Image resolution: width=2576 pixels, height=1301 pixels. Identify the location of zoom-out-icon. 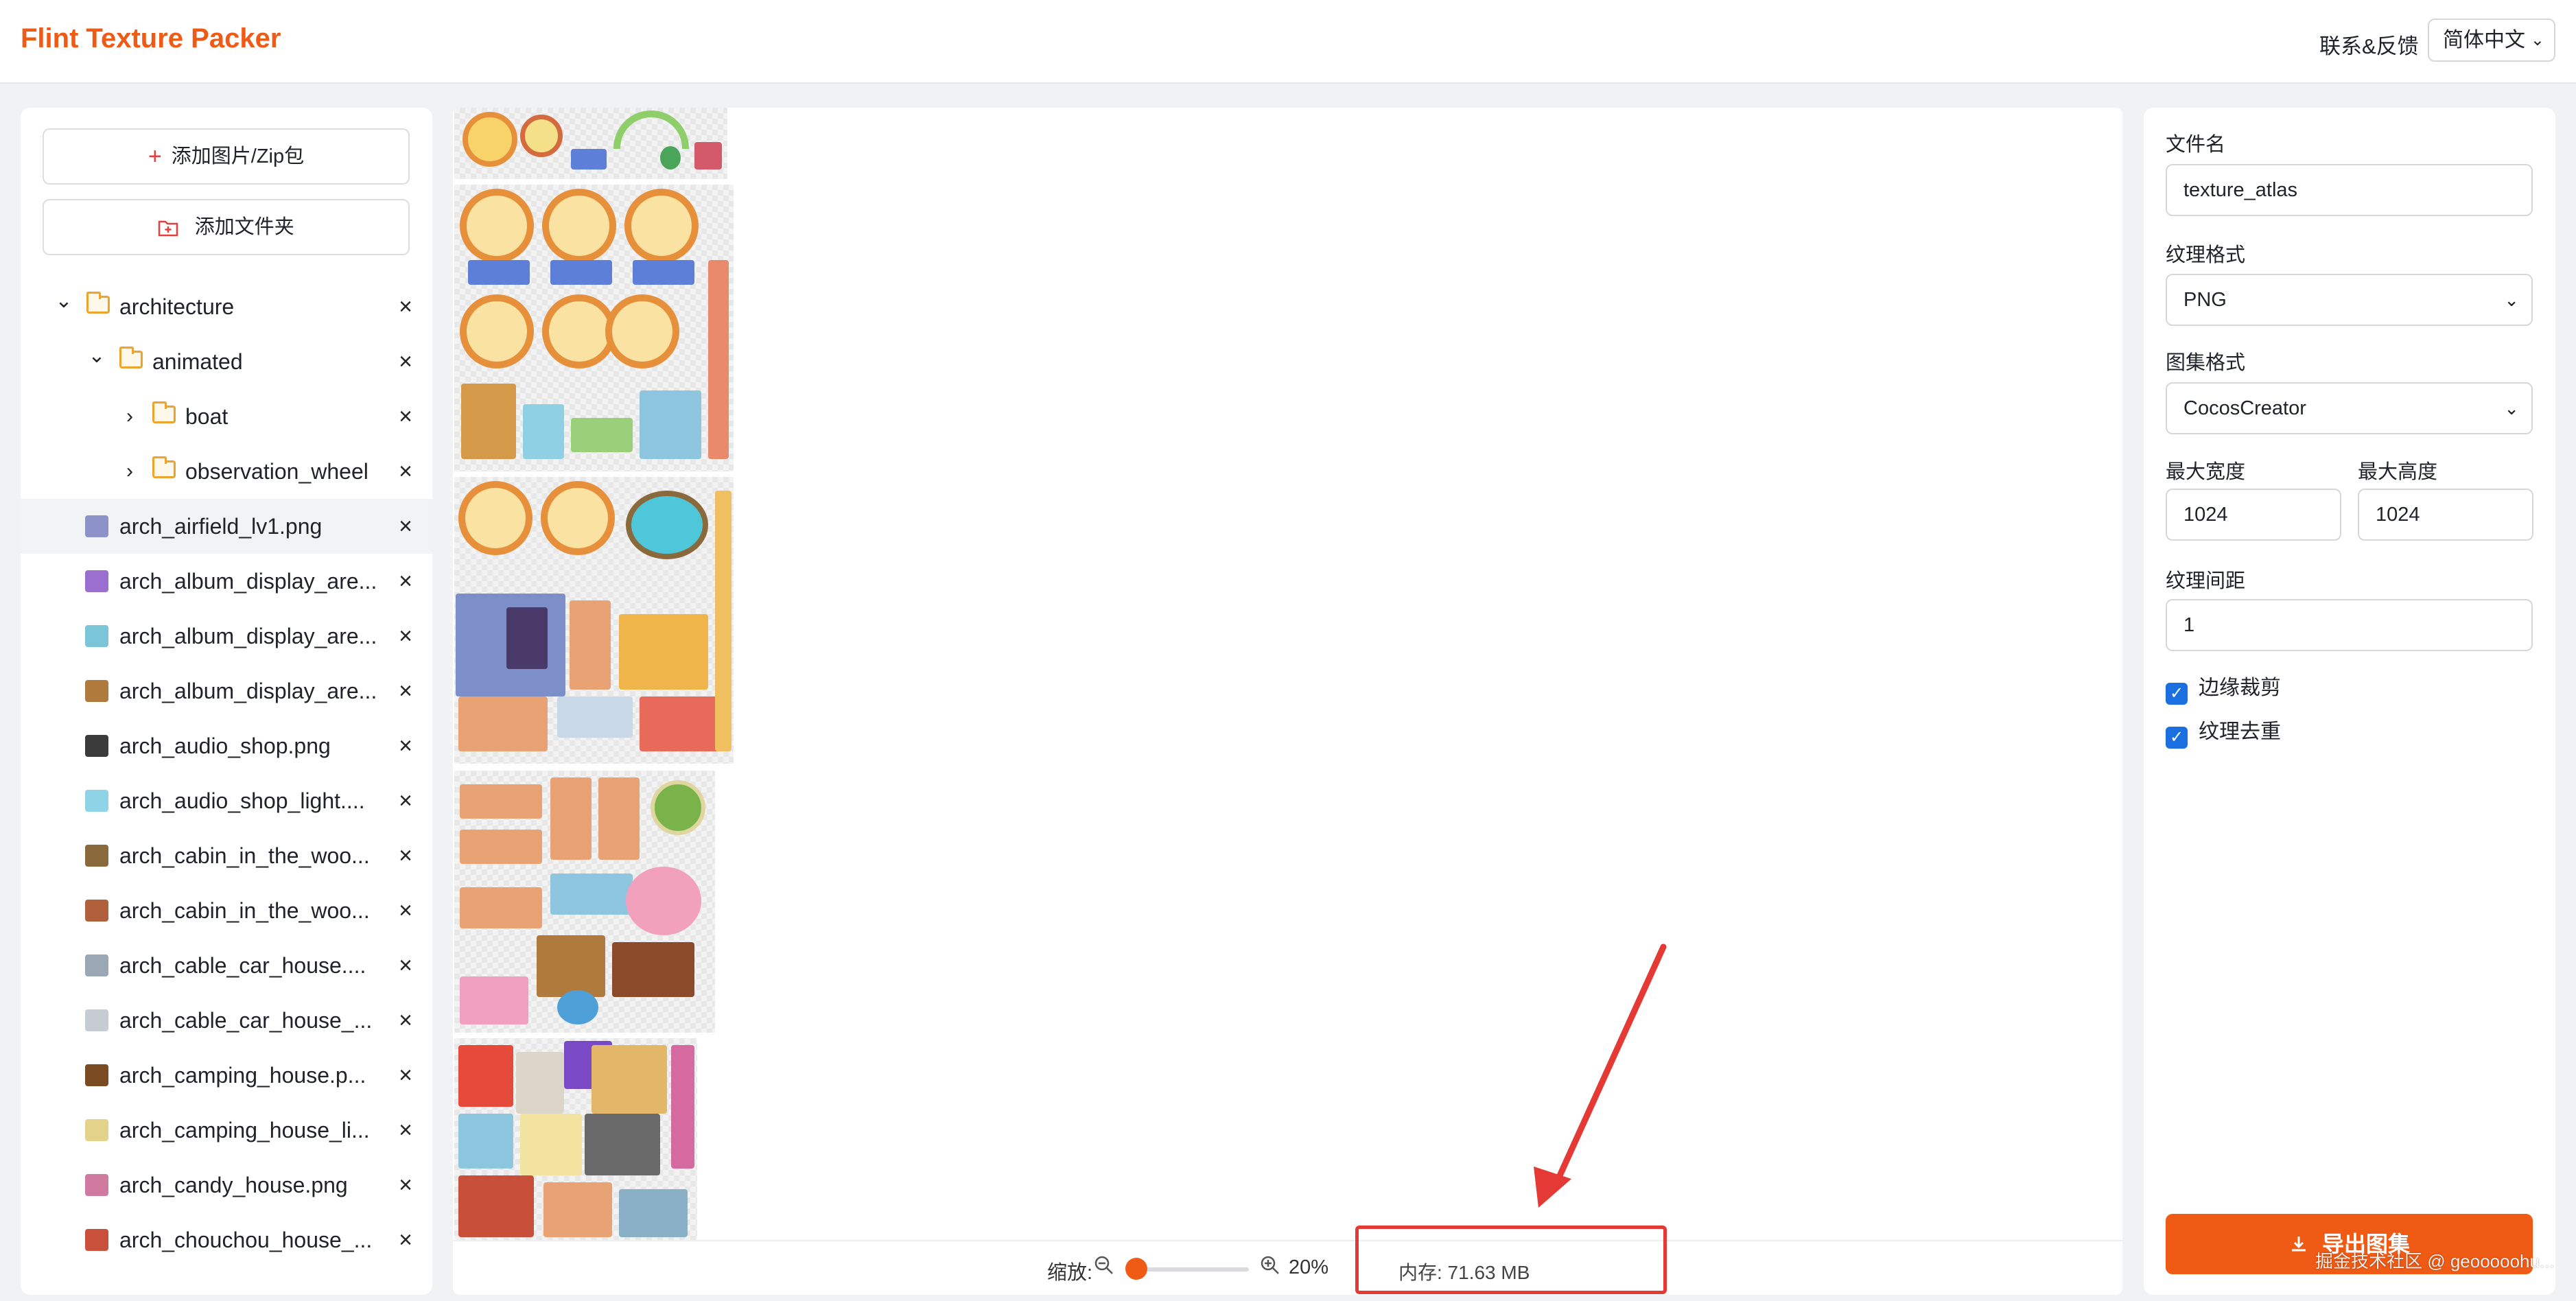
(1104, 1268).